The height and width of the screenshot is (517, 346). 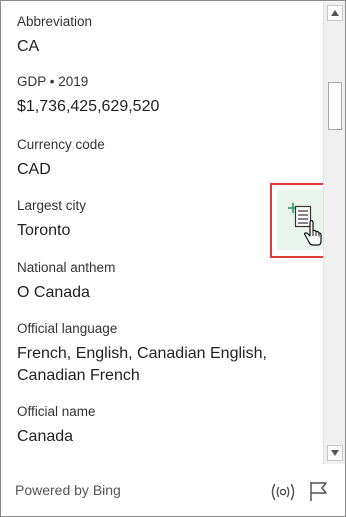 What do you see at coordinates (173, 490) in the screenshot?
I see `card-footer: Powered by Bing` at bounding box center [173, 490].